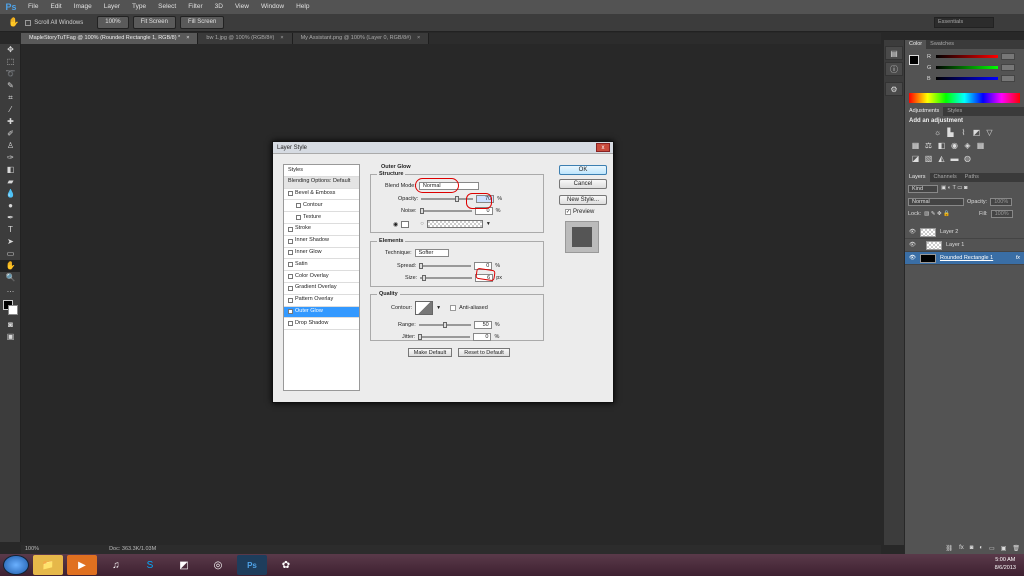 Image resolution: width=1024 pixels, height=576 pixels. What do you see at coordinates (321, 182) in the screenshot?
I see `style-item-blending-options-default: Blending Options: Default` at bounding box center [321, 182].